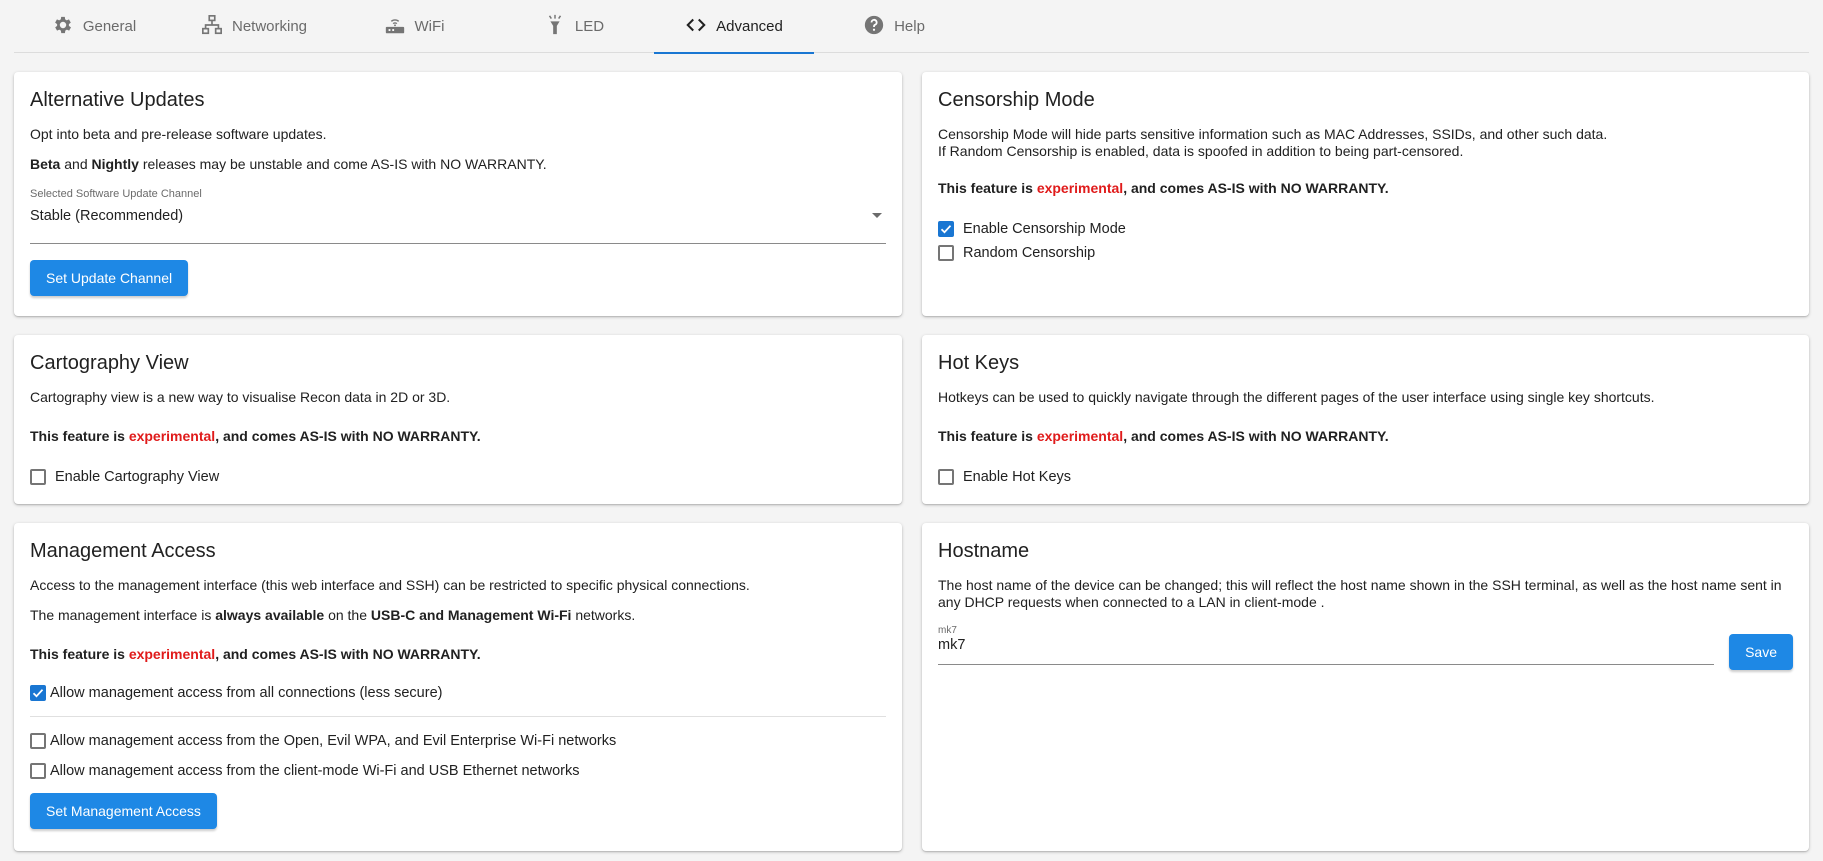 The height and width of the screenshot is (861, 1823). What do you see at coordinates (1365, 229) in the screenshot?
I see `enable-censorship-checkbox-row: Enable Censorship Mode` at bounding box center [1365, 229].